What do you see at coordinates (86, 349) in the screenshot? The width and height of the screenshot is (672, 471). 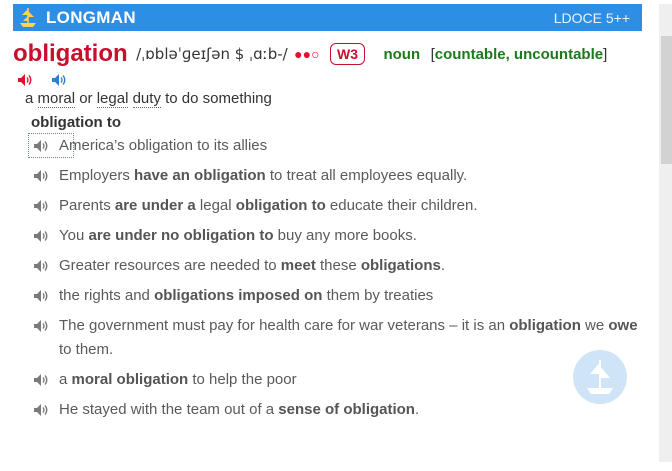 I see `example-fragment: to them.` at bounding box center [86, 349].